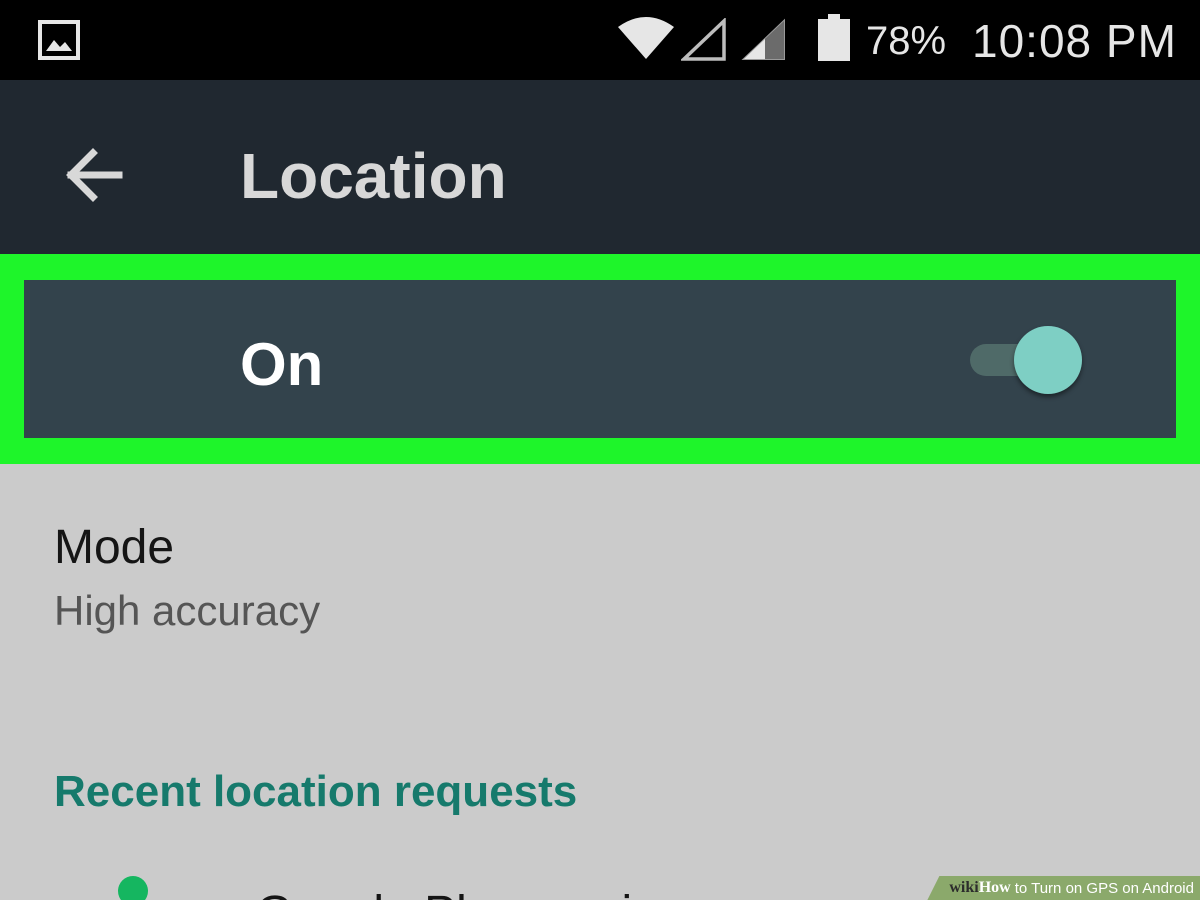 Image resolution: width=1200 pixels, height=900 pixels. I want to click on wikihow-caption: wiki How to Turn on GPS on Android, so click(1063, 888).